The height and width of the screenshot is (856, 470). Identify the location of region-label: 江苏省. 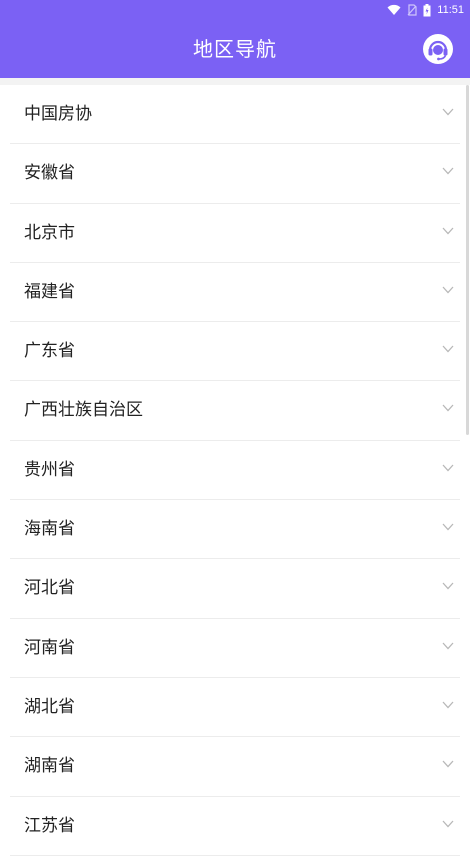
(49, 825).